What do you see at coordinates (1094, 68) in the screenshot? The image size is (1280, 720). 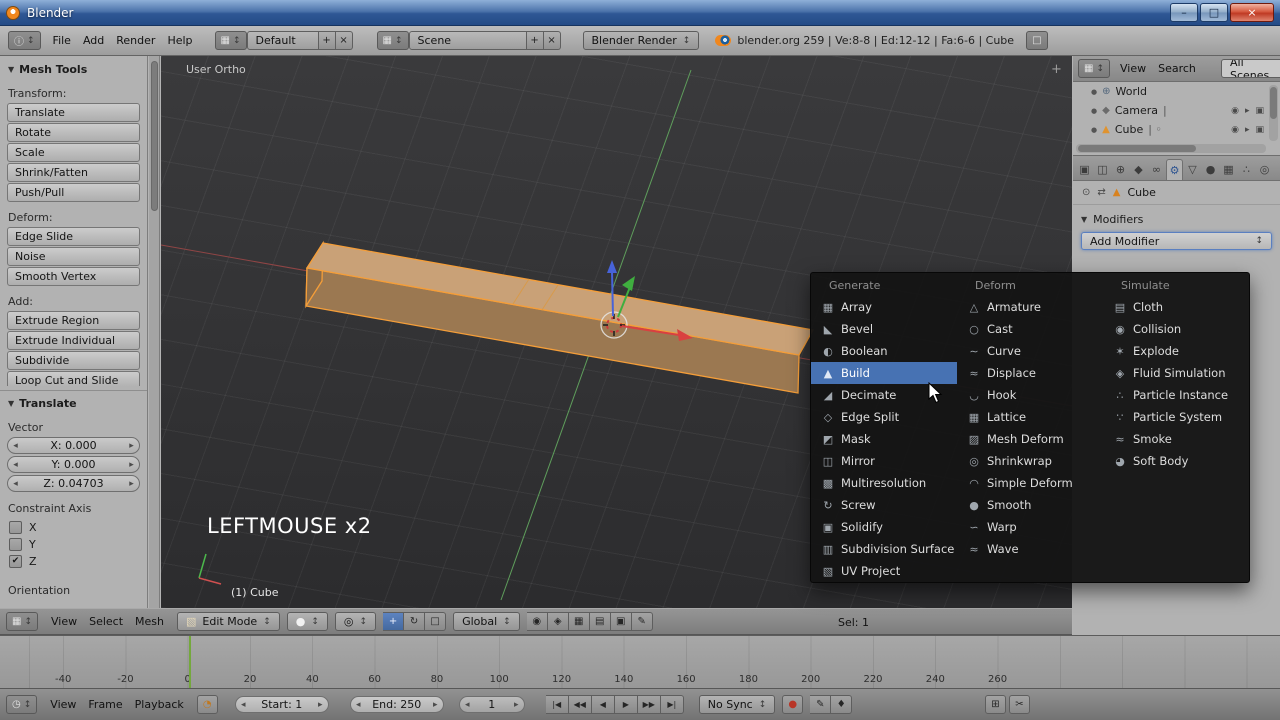 I see `editor-type-button: ▦ ↕` at bounding box center [1094, 68].